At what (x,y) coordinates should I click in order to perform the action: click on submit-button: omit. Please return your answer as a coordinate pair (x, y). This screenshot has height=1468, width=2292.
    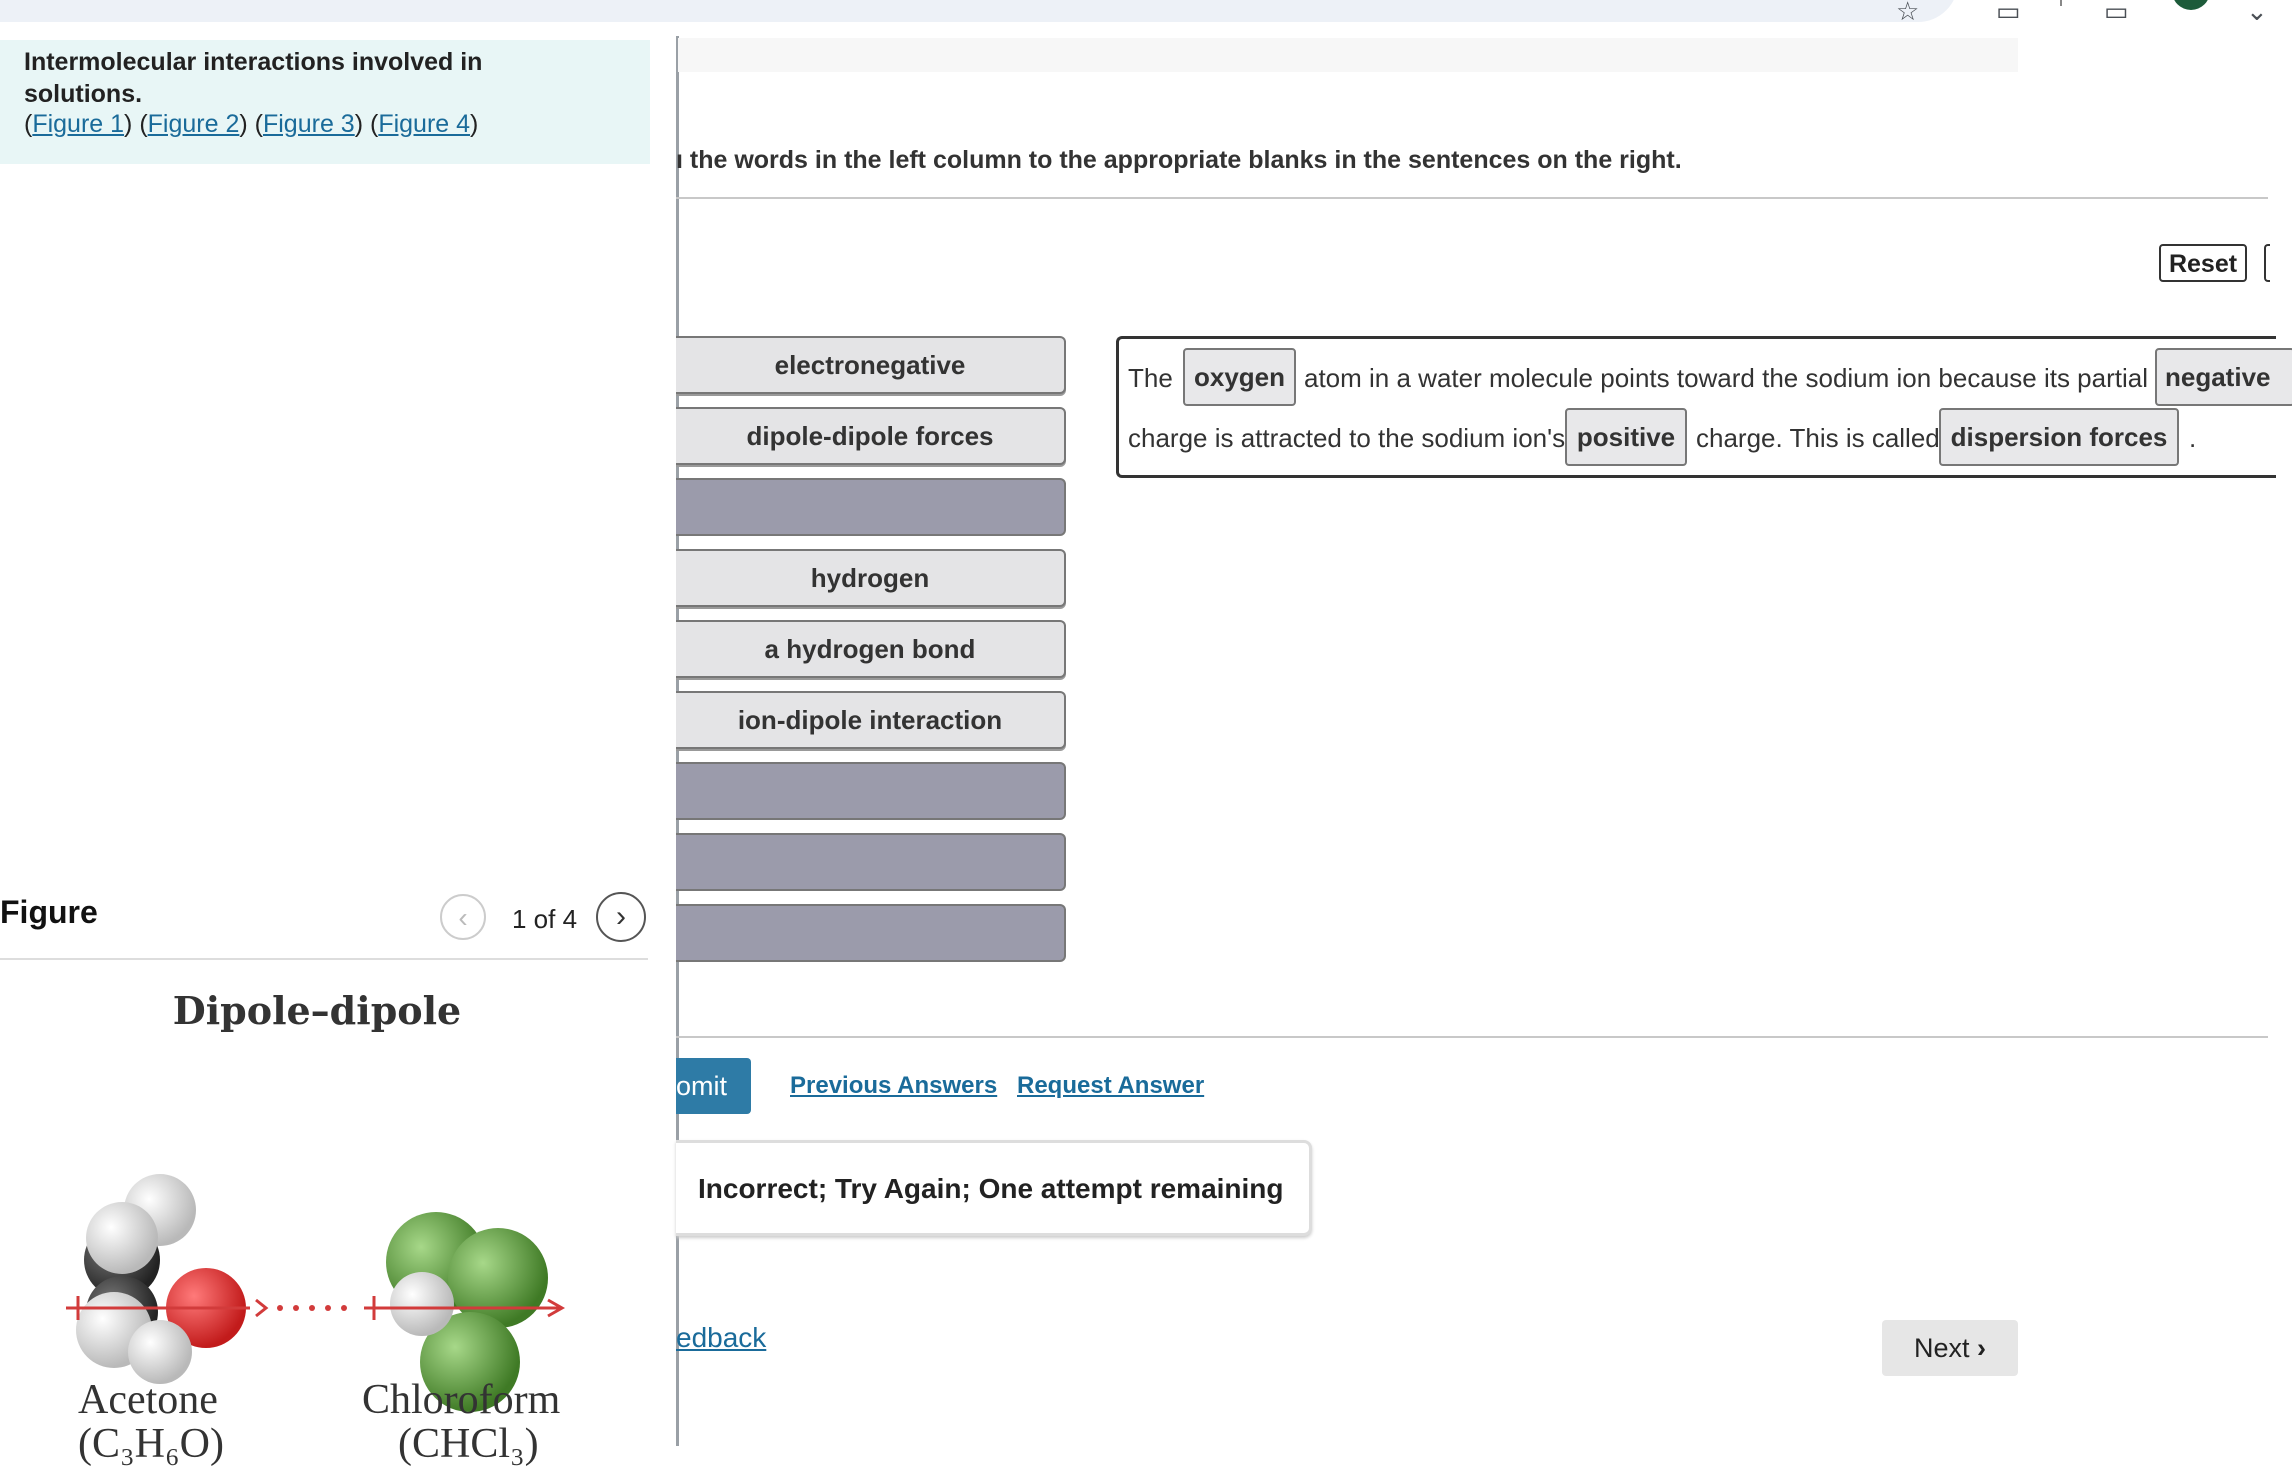
    Looking at the image, I should click on (713, 1086).